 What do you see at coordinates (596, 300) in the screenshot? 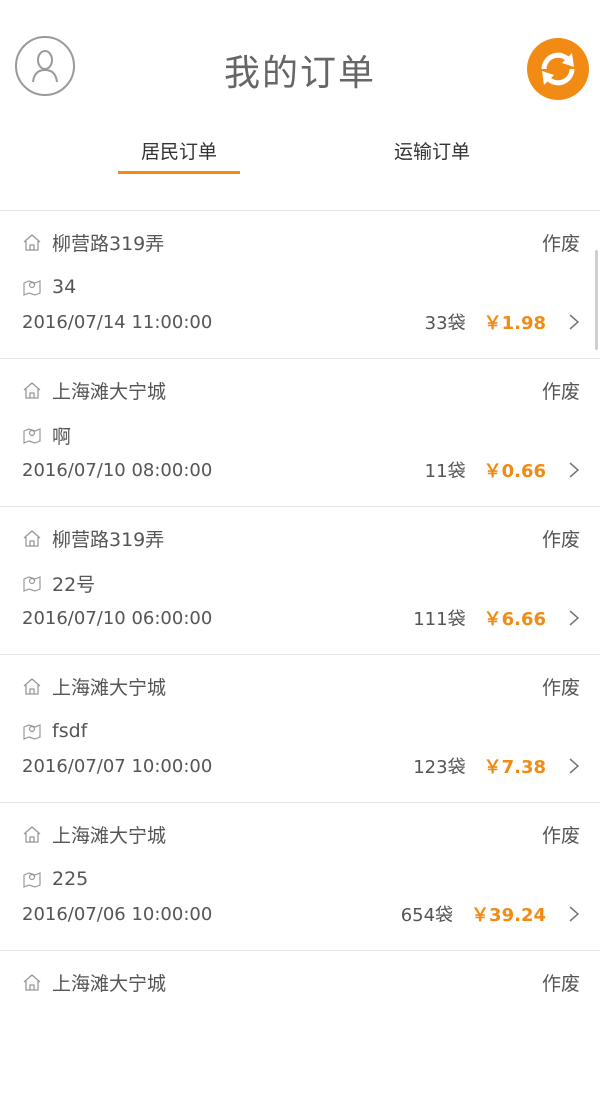
I see `scrollbar-thumb` at bounding box center [596, 300].